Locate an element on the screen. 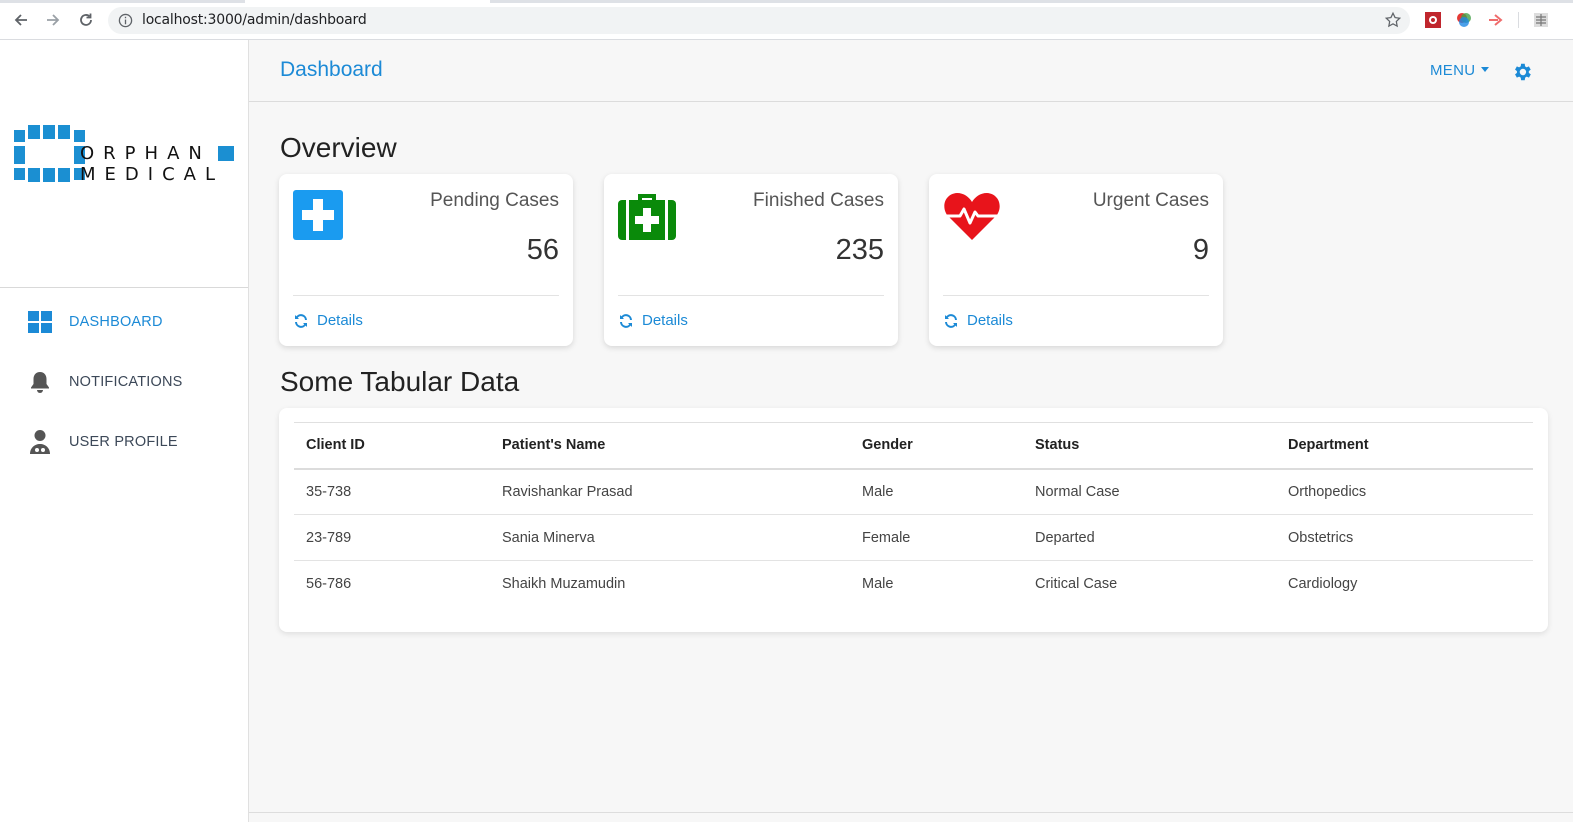 The height and width of the screenshot is (822, 1573). finished-cases-card: Finished Cases 235 Details is located at coordinates (751, 260).